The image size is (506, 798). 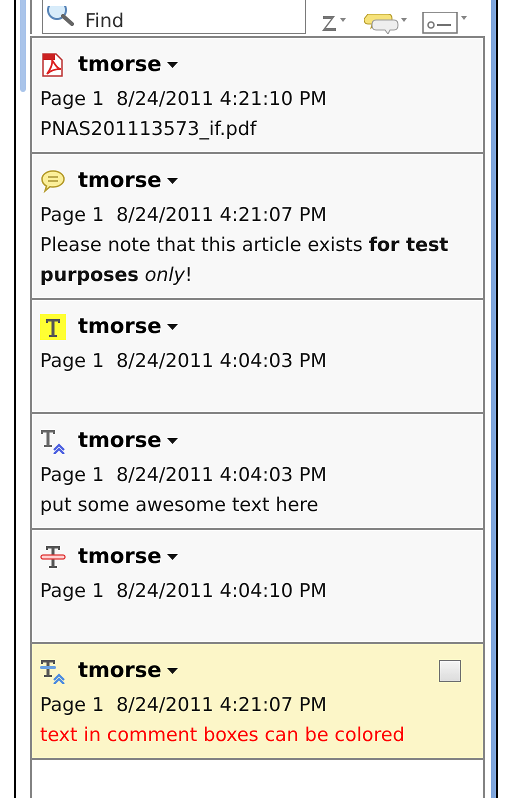 I want to click on comment-item: tmorse Page 1 8/24/2011 4:04:03 PM put some awesome text here, so click(x=257, y=472).